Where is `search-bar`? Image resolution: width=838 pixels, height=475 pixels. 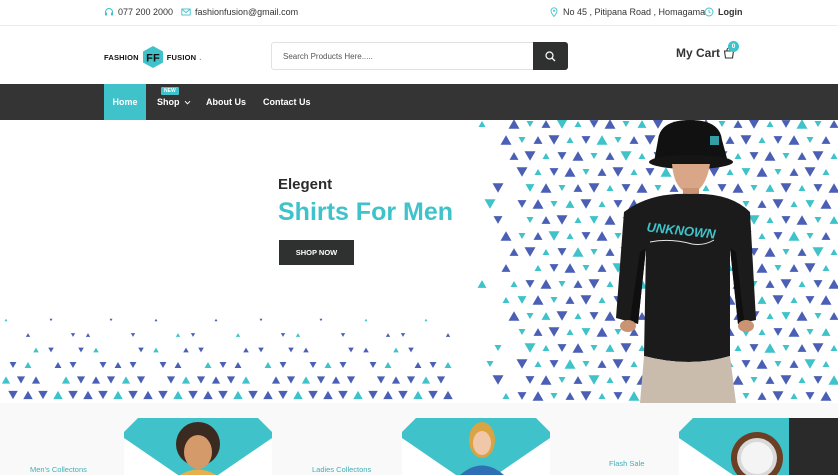
search-bar is located at coordinates (419, 56).